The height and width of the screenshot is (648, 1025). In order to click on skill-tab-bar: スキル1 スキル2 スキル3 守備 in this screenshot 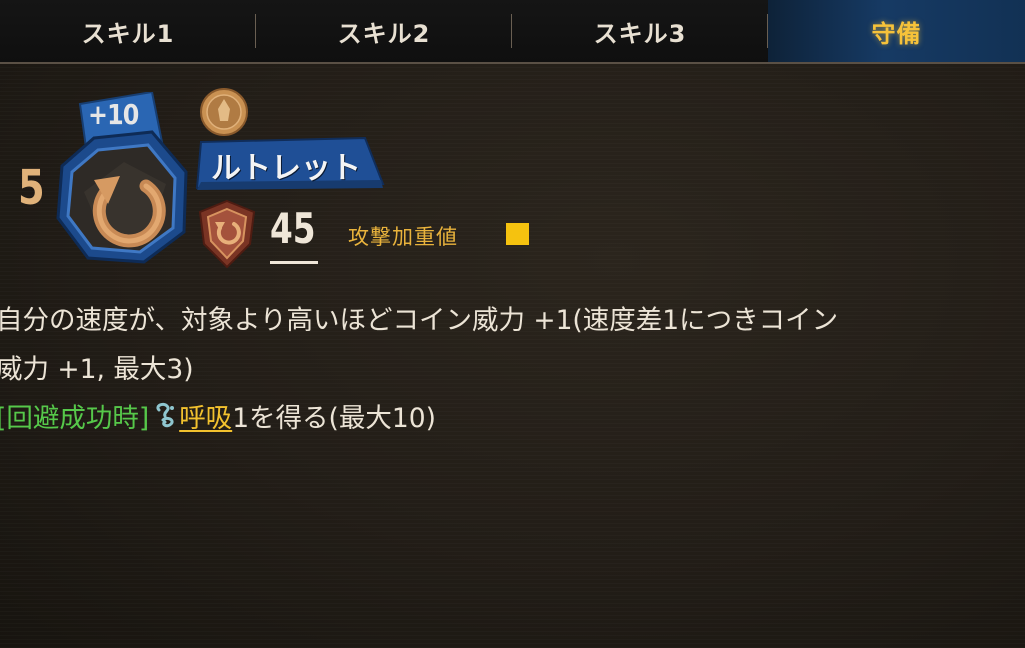, I will do `click(512, 32)`.